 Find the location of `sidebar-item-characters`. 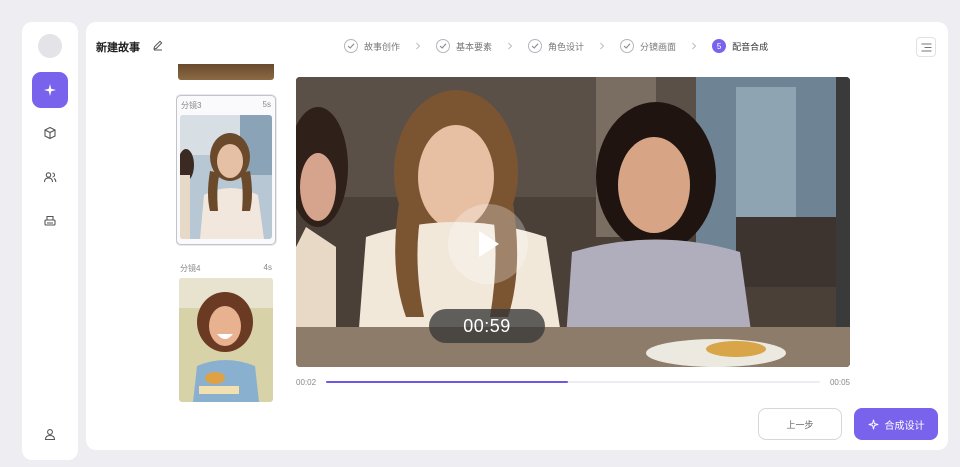

sidebar-item-characters is located at coordinates (50, 177).